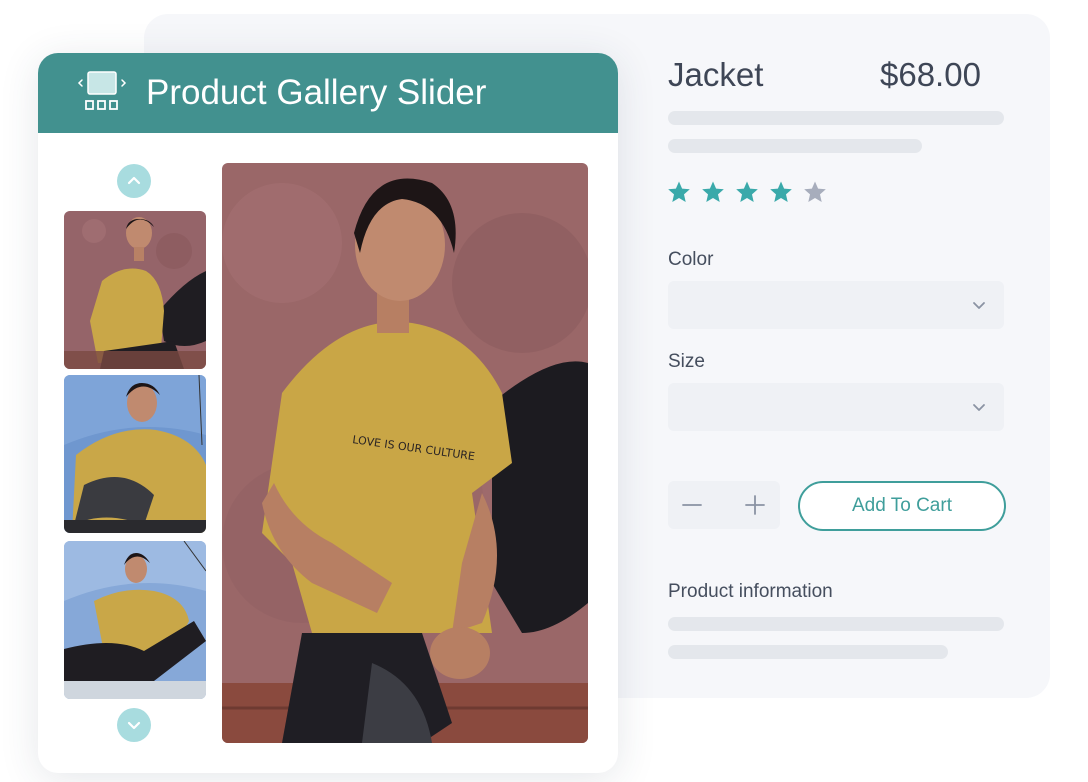 The width and height of the screenshot is (1088, 782). Describe the element at coordinates (750, 591) in the screenshot. I see `product-info-label: Product information` at that location.